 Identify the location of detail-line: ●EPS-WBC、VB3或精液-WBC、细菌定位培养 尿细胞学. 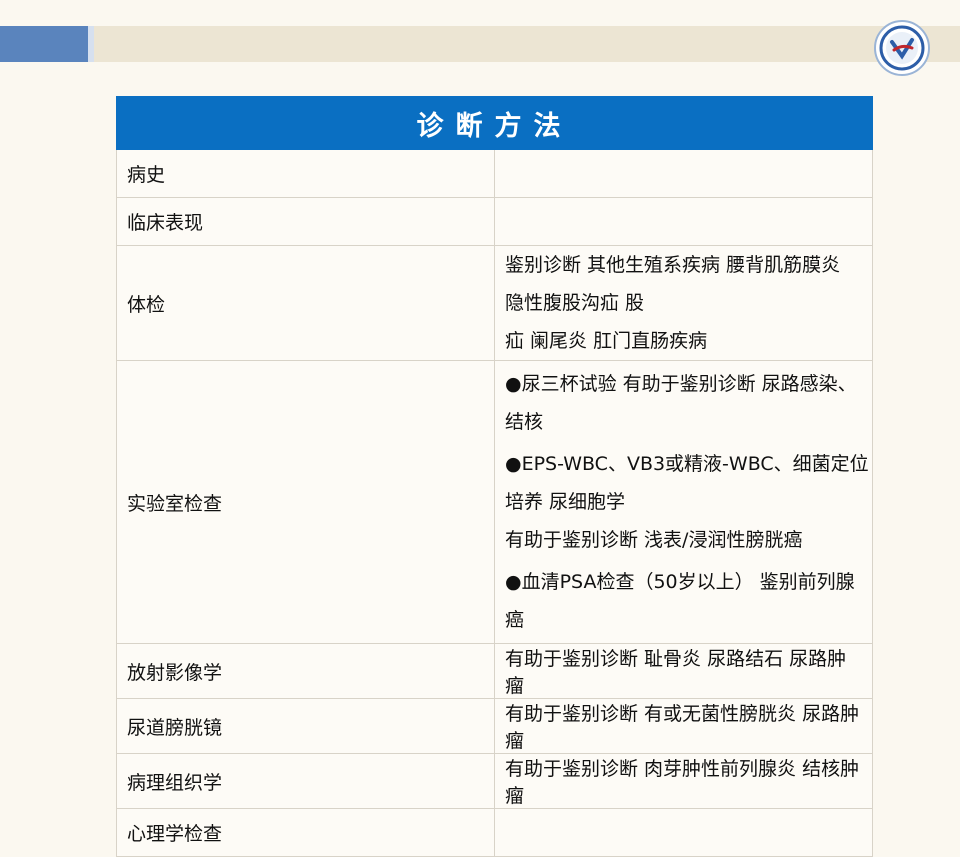
(687, 483).